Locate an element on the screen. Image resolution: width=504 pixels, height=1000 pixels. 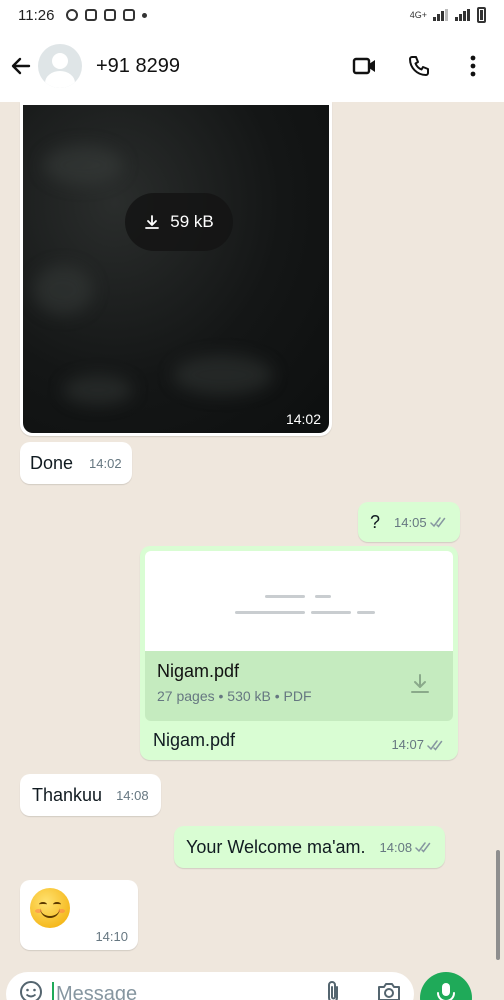
camera-icon is located at coordinates (389, 991).